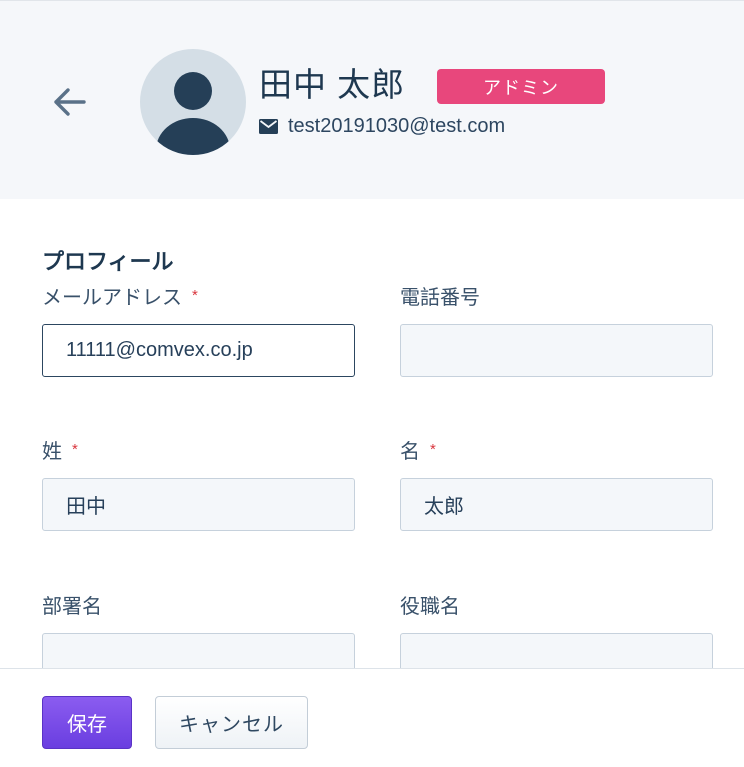  I want to click on user-silhouette-icon, so click(193, 113).